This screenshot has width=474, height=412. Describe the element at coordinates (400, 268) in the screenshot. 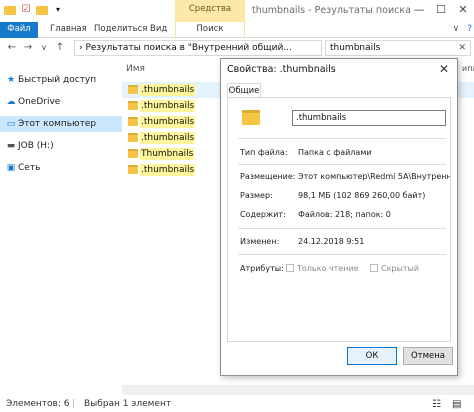

I see `hidden-label: Скрытый` at that location.